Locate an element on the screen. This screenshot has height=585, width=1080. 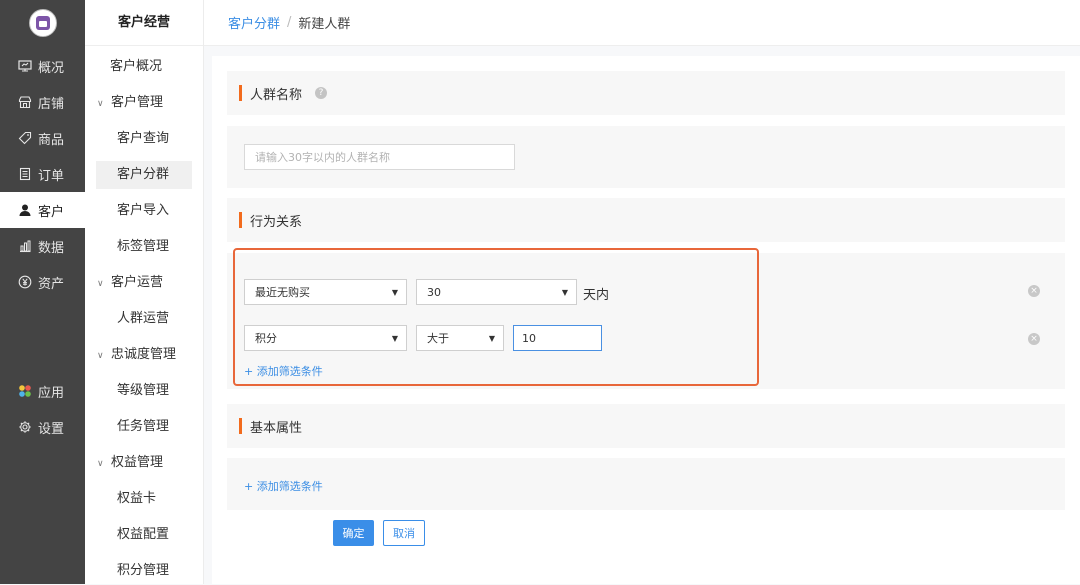
breadcrumb-current: 新建人群 is located at coordinates (324, 24).